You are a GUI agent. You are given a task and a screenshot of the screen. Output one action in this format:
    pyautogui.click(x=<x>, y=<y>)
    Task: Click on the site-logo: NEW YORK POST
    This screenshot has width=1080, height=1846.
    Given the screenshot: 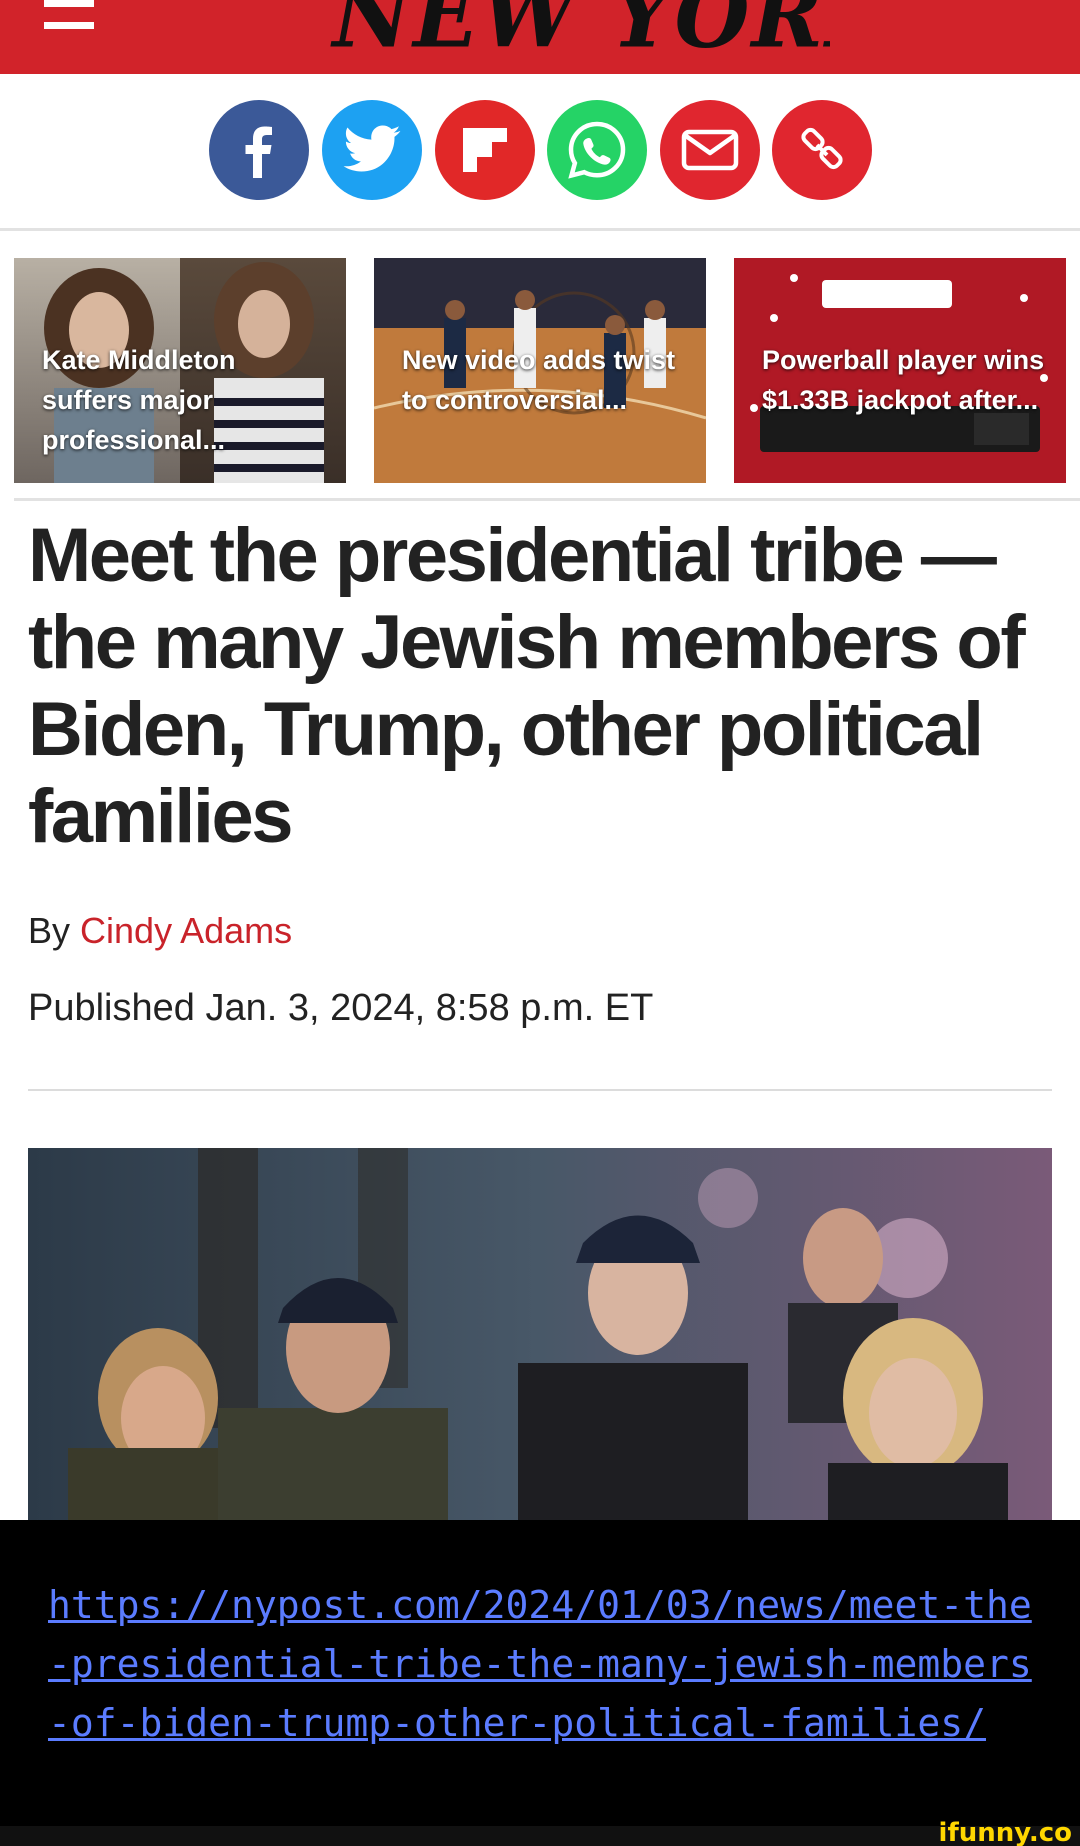 What is the action you would take?
    pyautogui.click(x=530, y=37)
    